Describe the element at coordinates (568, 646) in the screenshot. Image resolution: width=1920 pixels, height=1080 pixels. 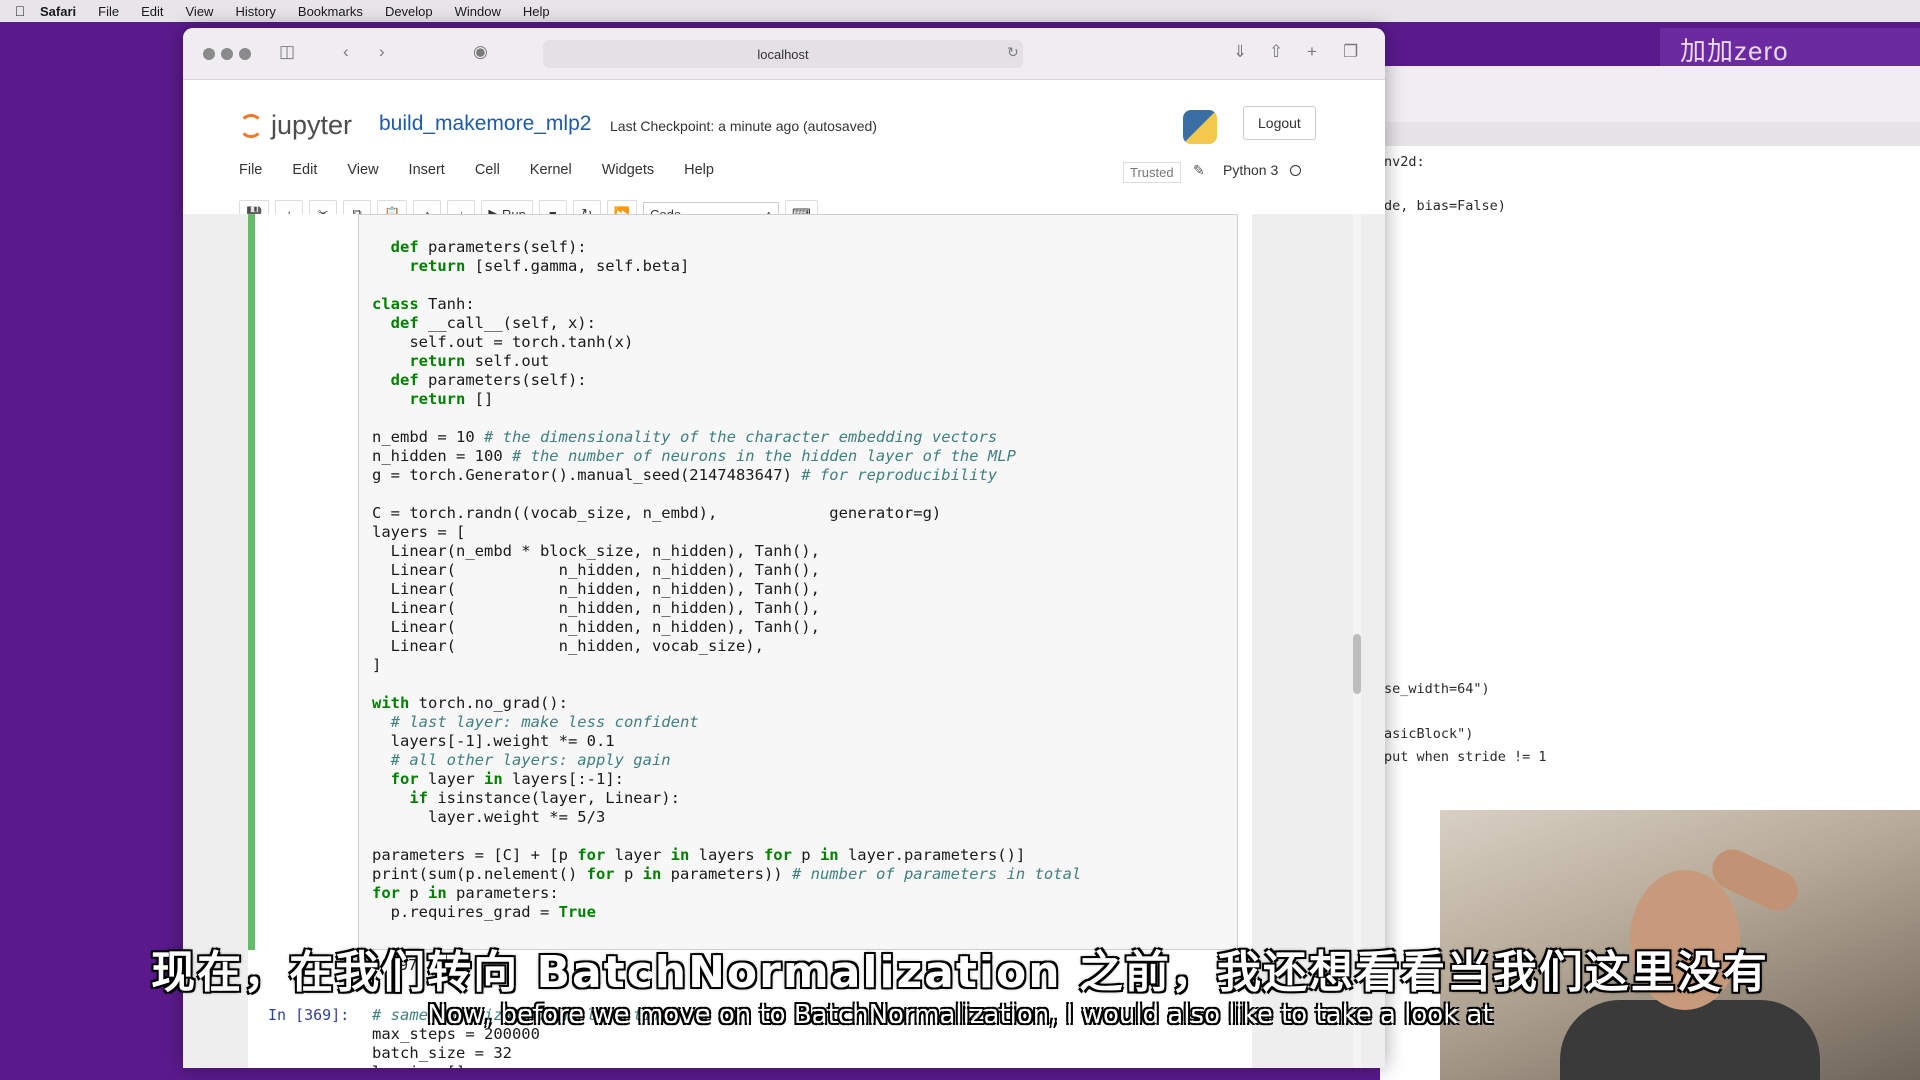
I see `code-line: Linear( n_hidden, vocab_size),` at that location.